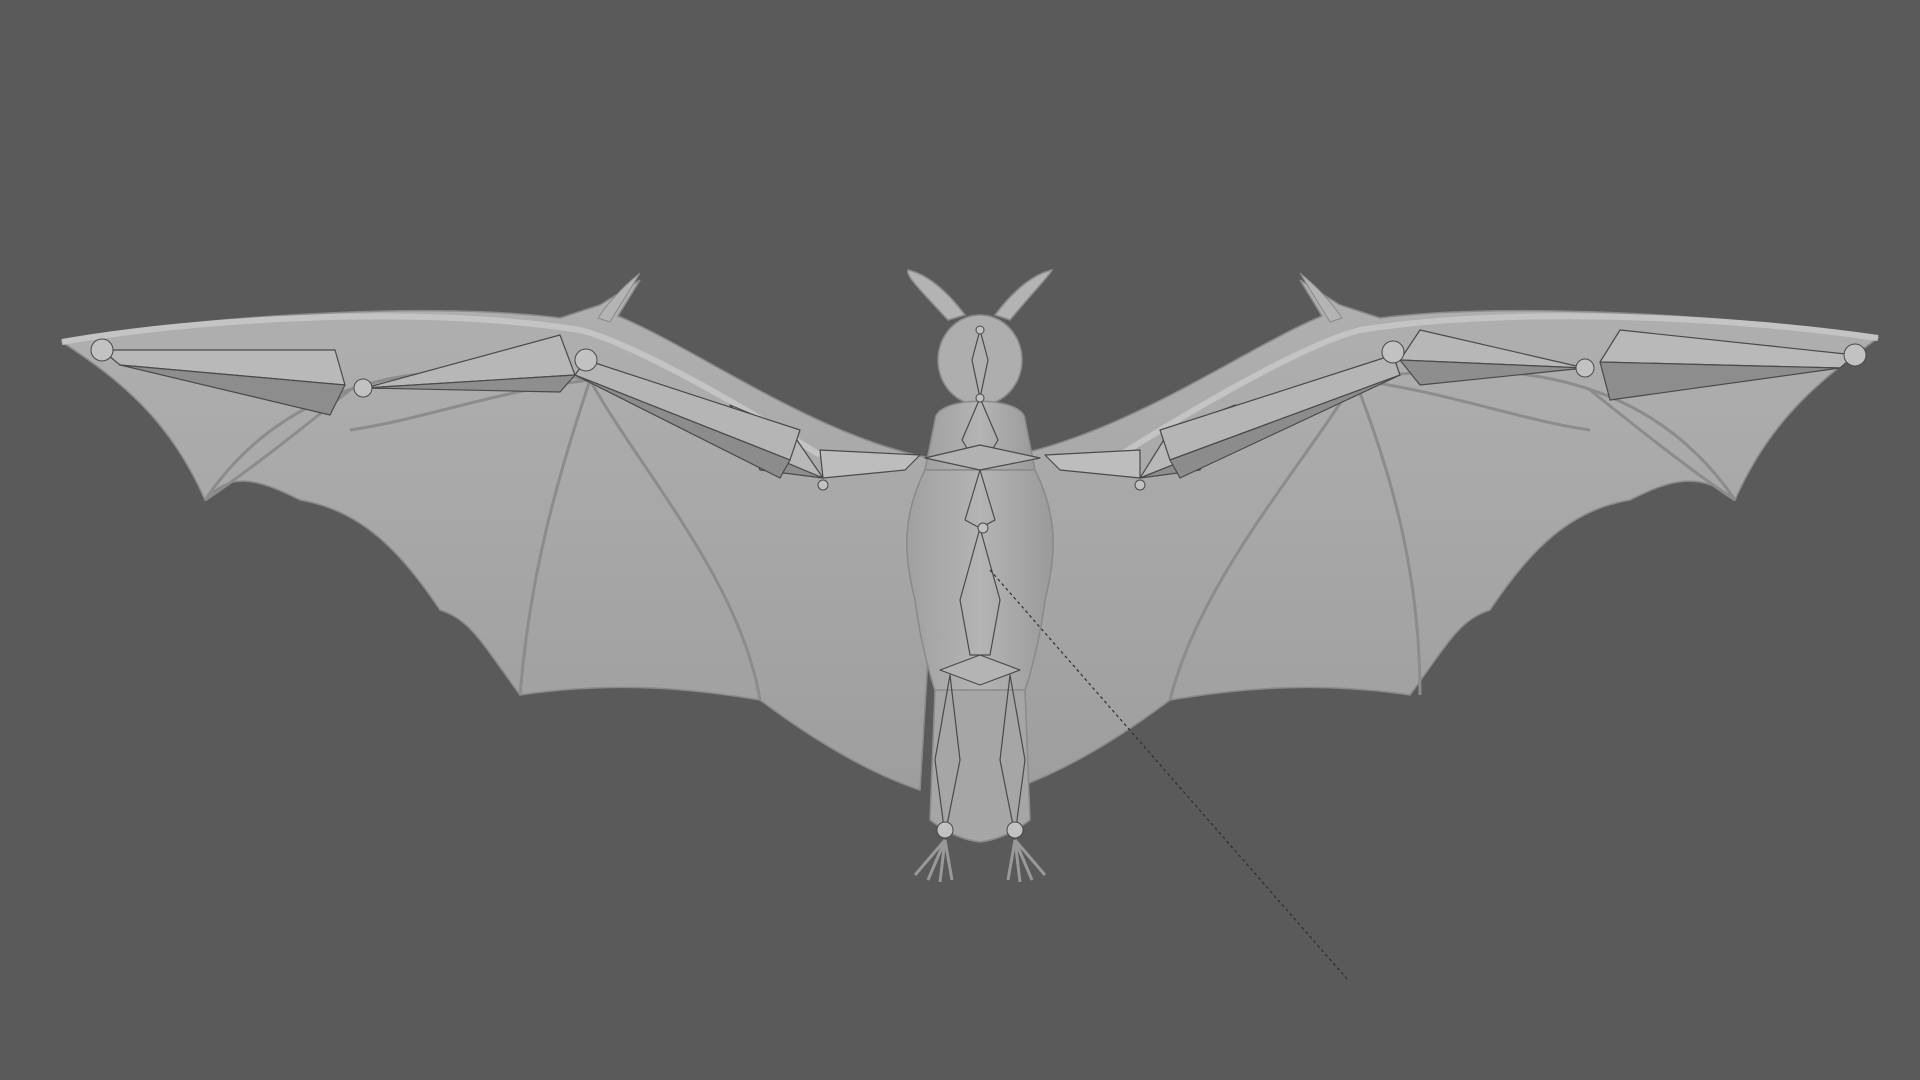 This screenshot has width=1920, height=1080. Describe the element at coordinates (983, 528) in the screenshot. I see `joint-spine-mid` at that location.